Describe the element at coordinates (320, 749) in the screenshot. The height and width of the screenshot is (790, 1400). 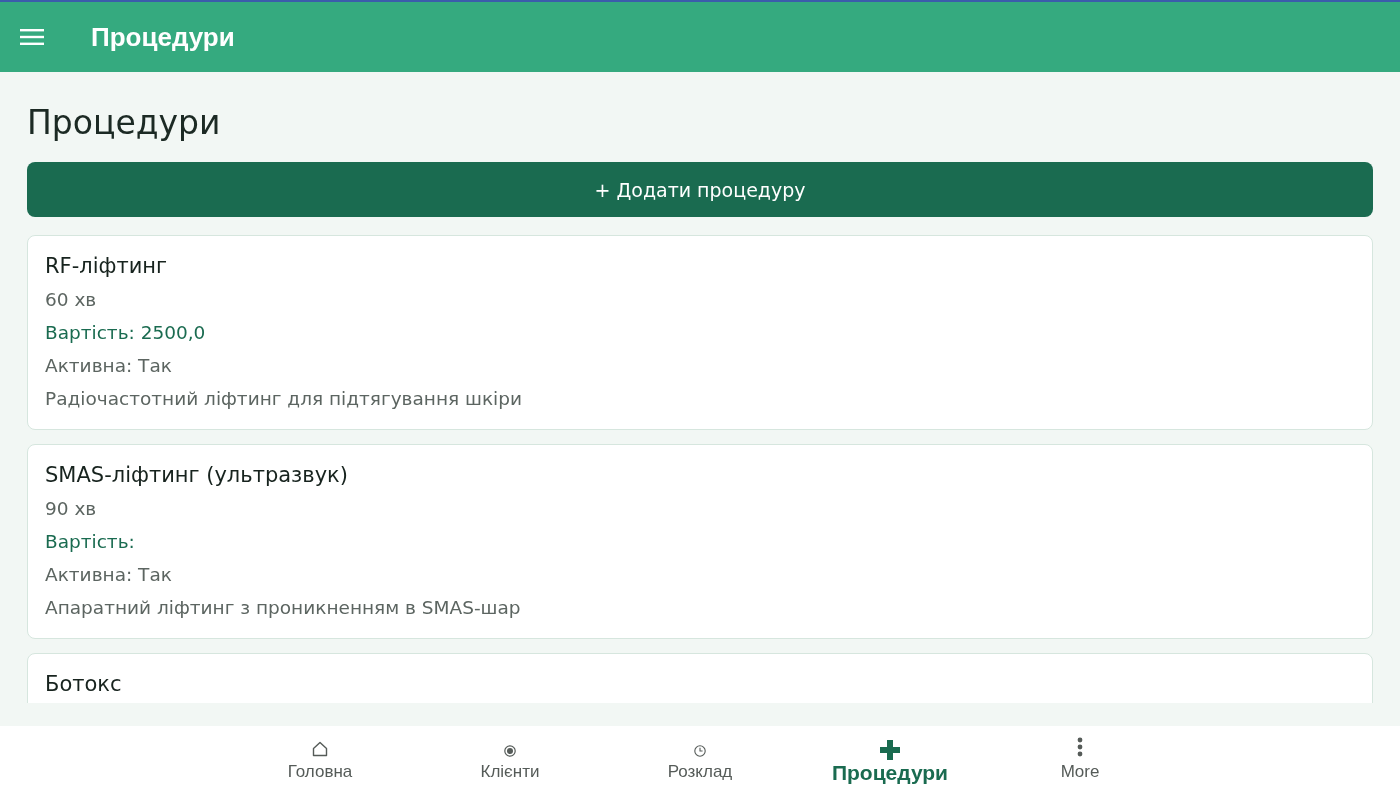
I see `home-icon` at that location.